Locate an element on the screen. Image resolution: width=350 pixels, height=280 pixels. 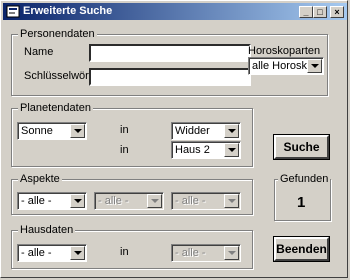
haus-first-select: - alle - is located at coordinates (52, 253).